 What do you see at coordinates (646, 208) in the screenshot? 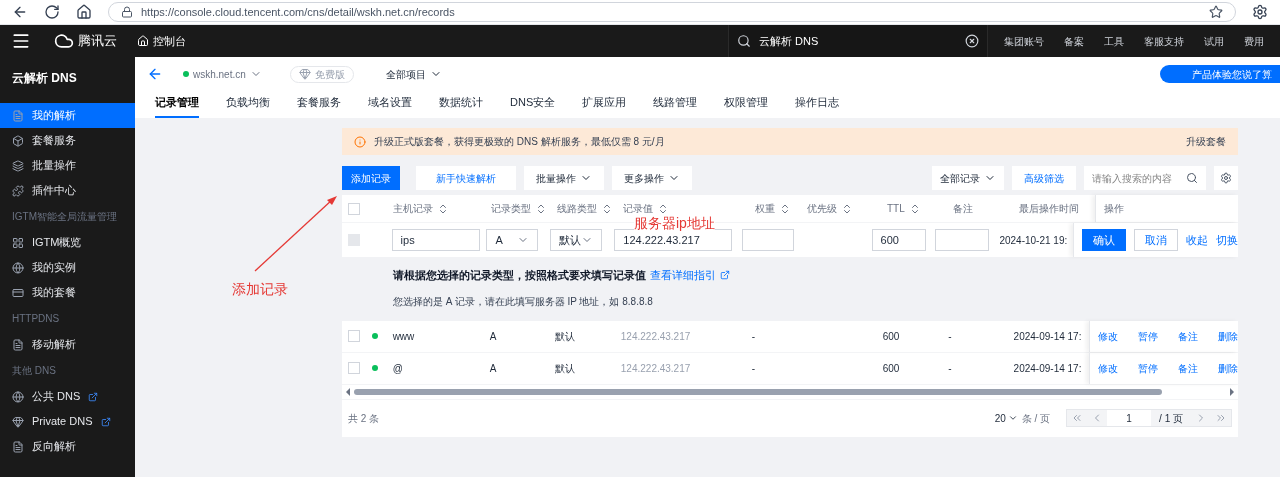
I see `column-header: 记录值` at bounding box center [646, 208].